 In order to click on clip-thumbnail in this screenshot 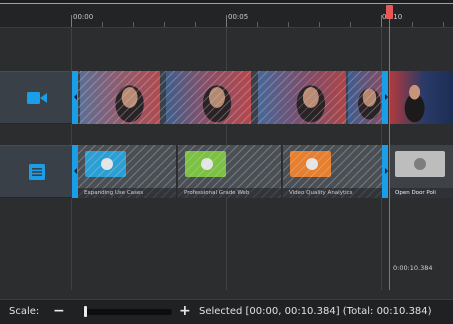, I will do `click(420, 164)`.